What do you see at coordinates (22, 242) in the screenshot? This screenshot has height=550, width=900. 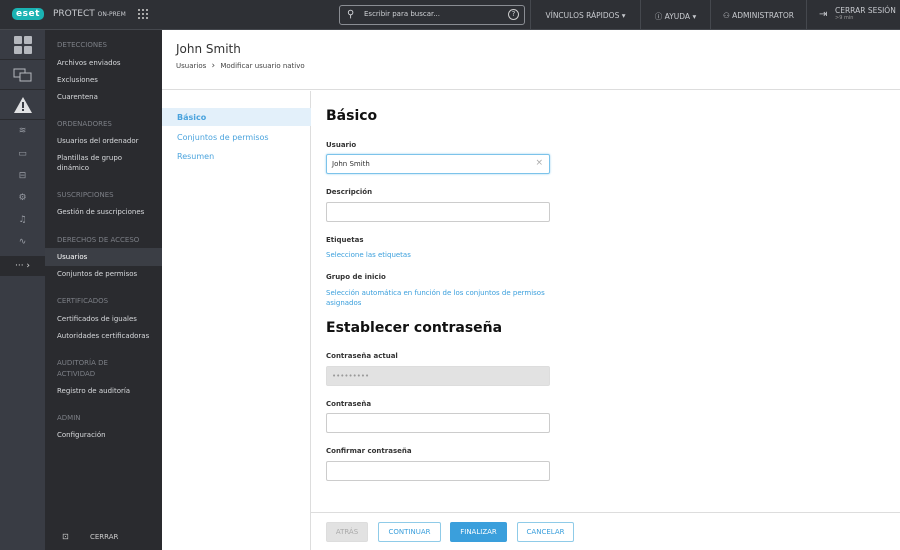 I see `status-icon: ∿` at bounding box center [22, 242].